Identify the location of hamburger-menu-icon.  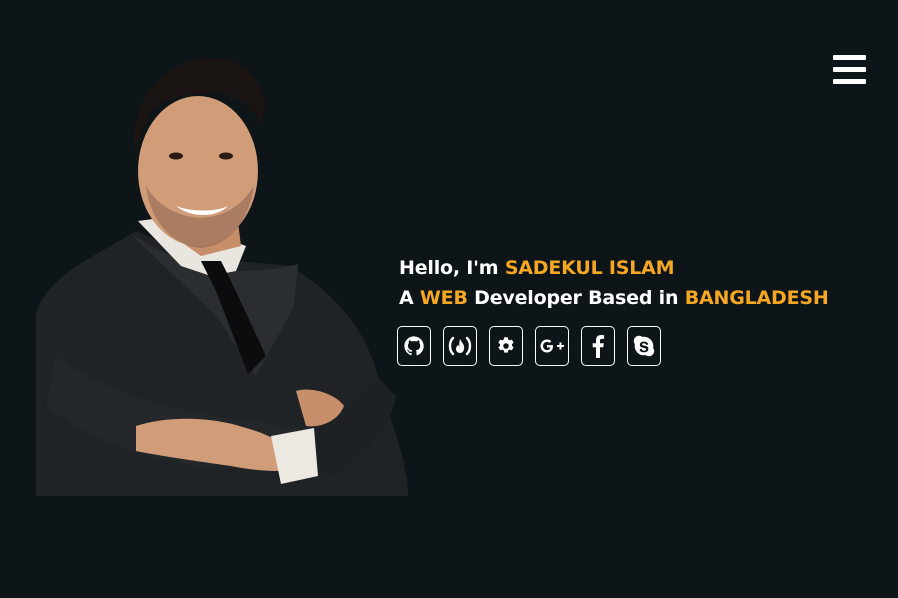
(849, 70).